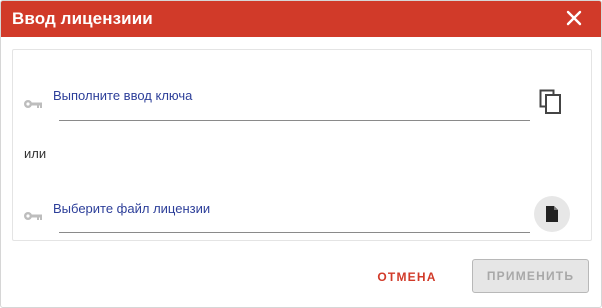 This screenshot has width=602, height=308. Describe the element at coordinates (294, 232) in the screenshot. I see `license-file-underline` at that location.